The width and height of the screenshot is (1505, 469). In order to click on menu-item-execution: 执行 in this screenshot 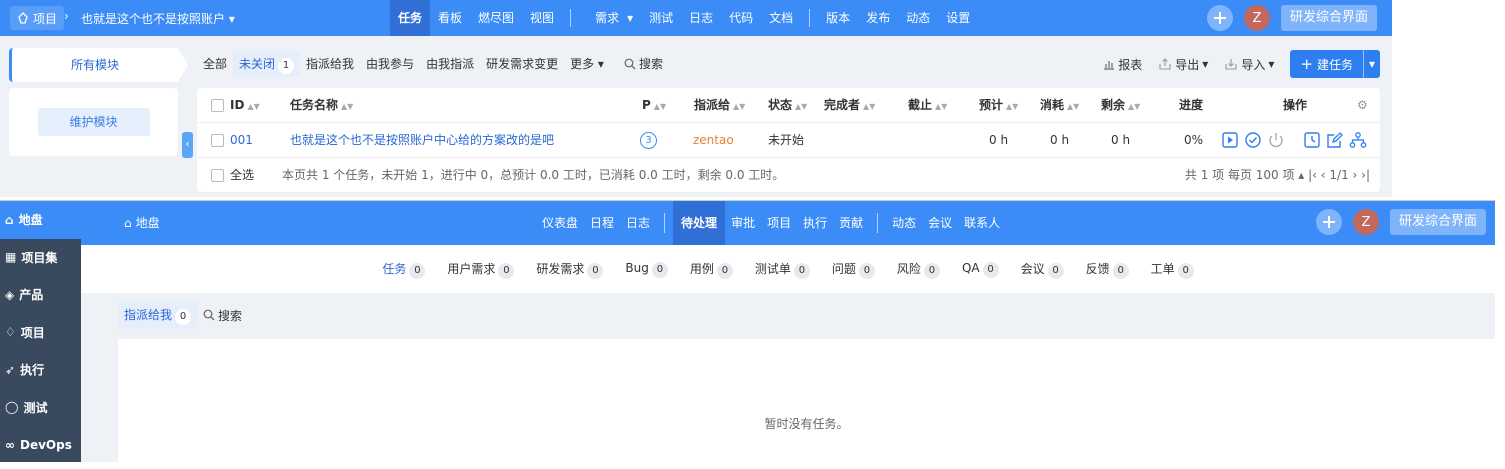, I will do `click(815, 223)`.